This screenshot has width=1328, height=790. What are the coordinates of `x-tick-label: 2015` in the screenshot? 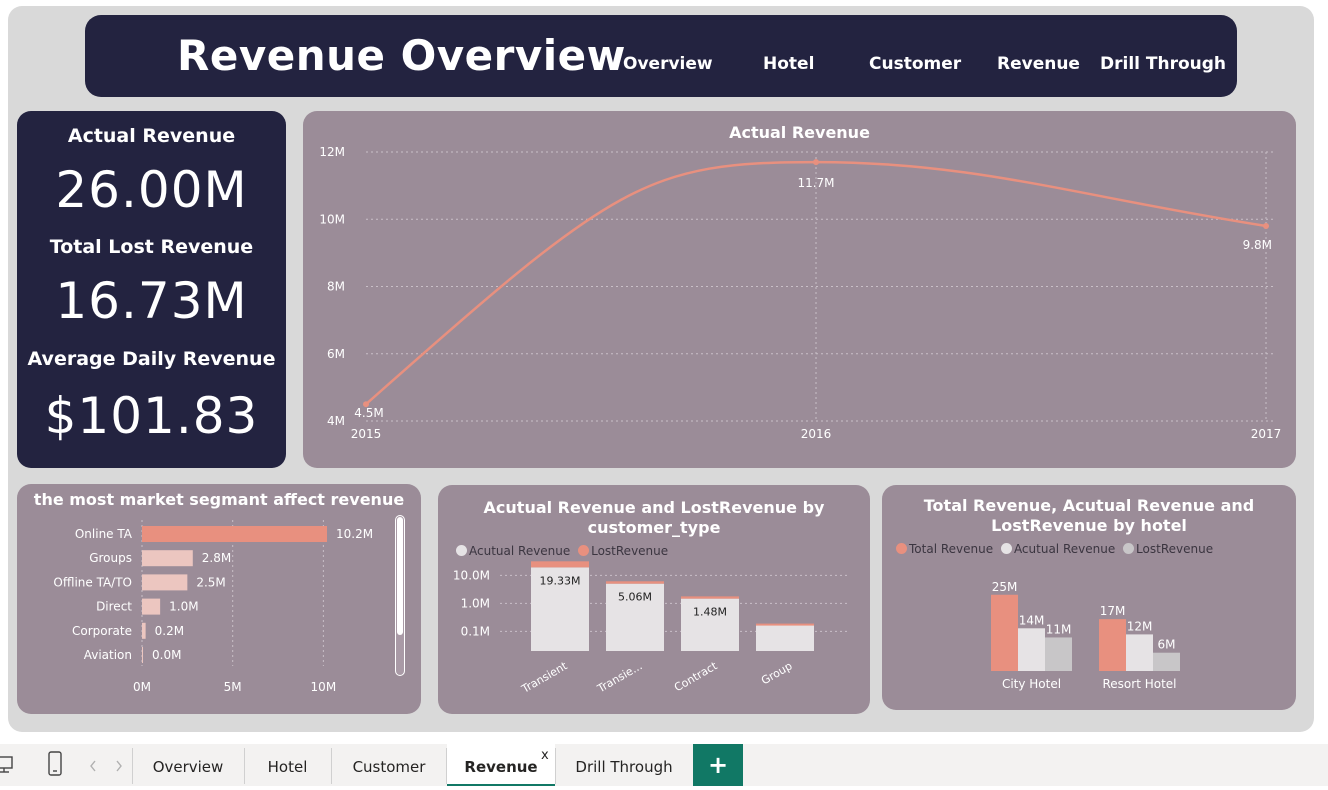 It's located at (366, 434).